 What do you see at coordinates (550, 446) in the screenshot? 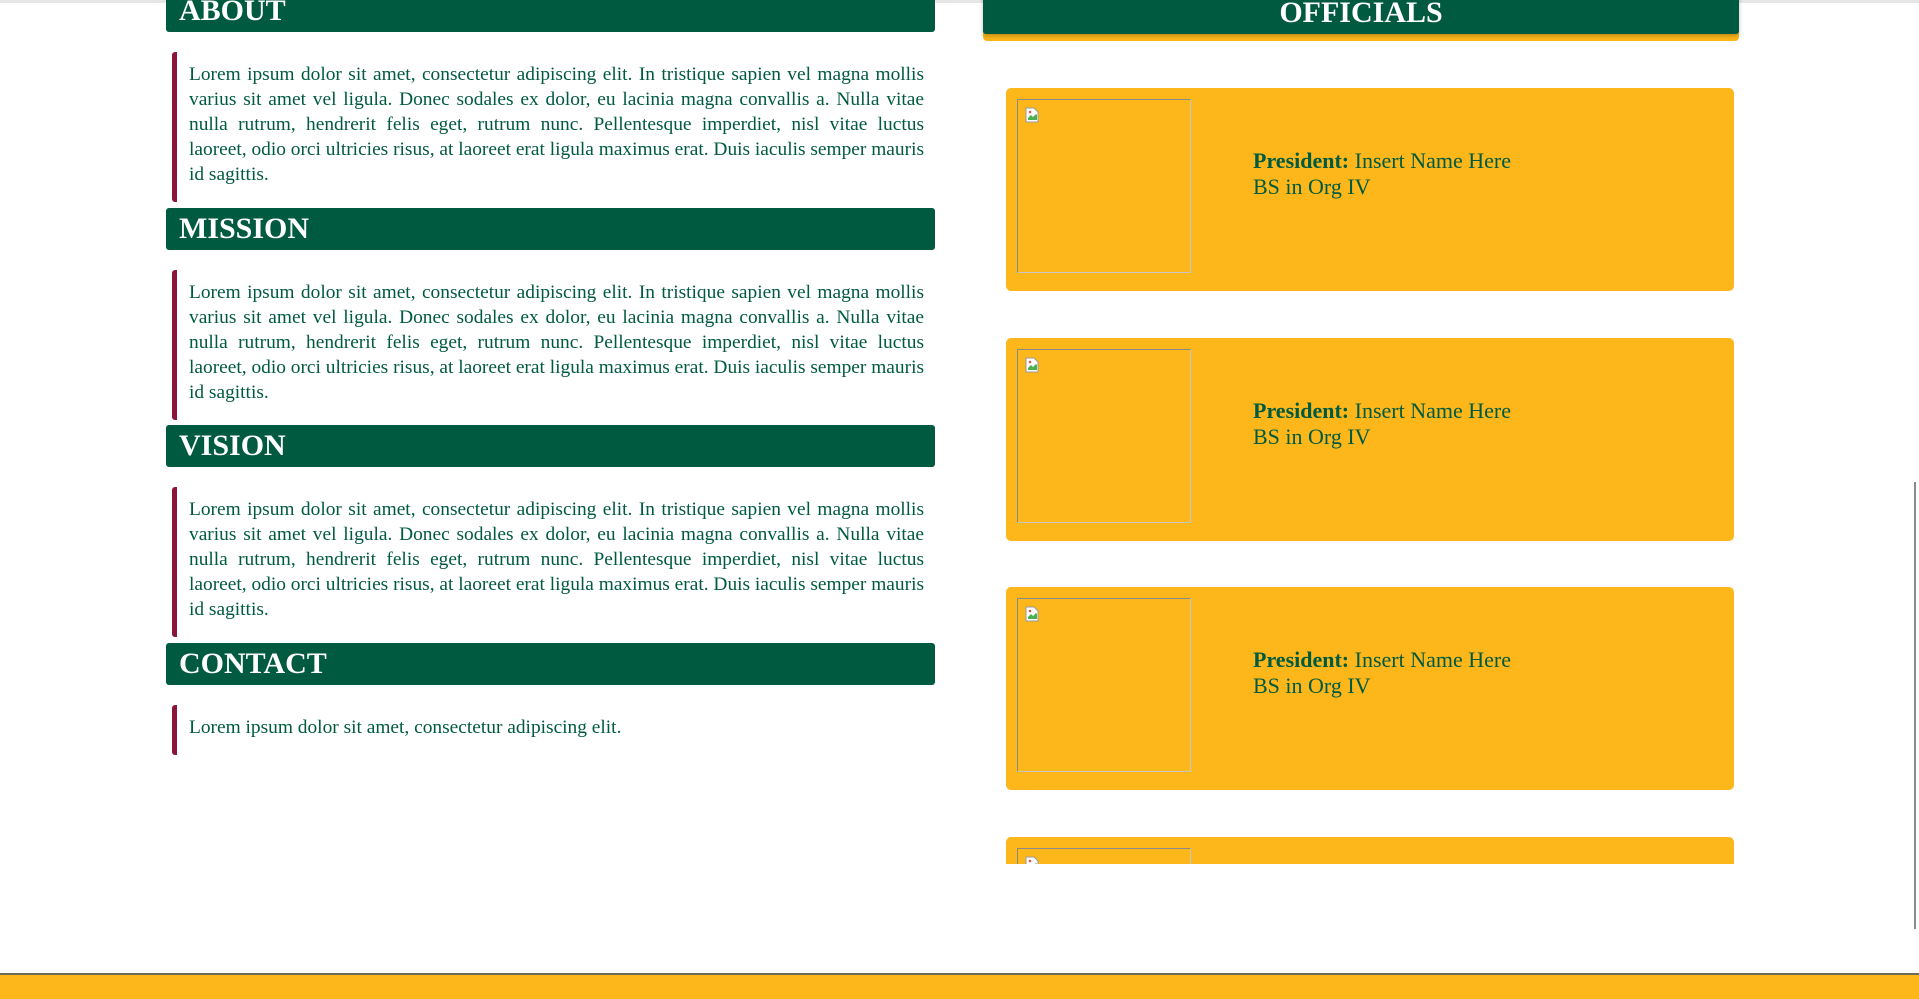
I see `vision-heading: VISION` at bounding box center [550, 446].